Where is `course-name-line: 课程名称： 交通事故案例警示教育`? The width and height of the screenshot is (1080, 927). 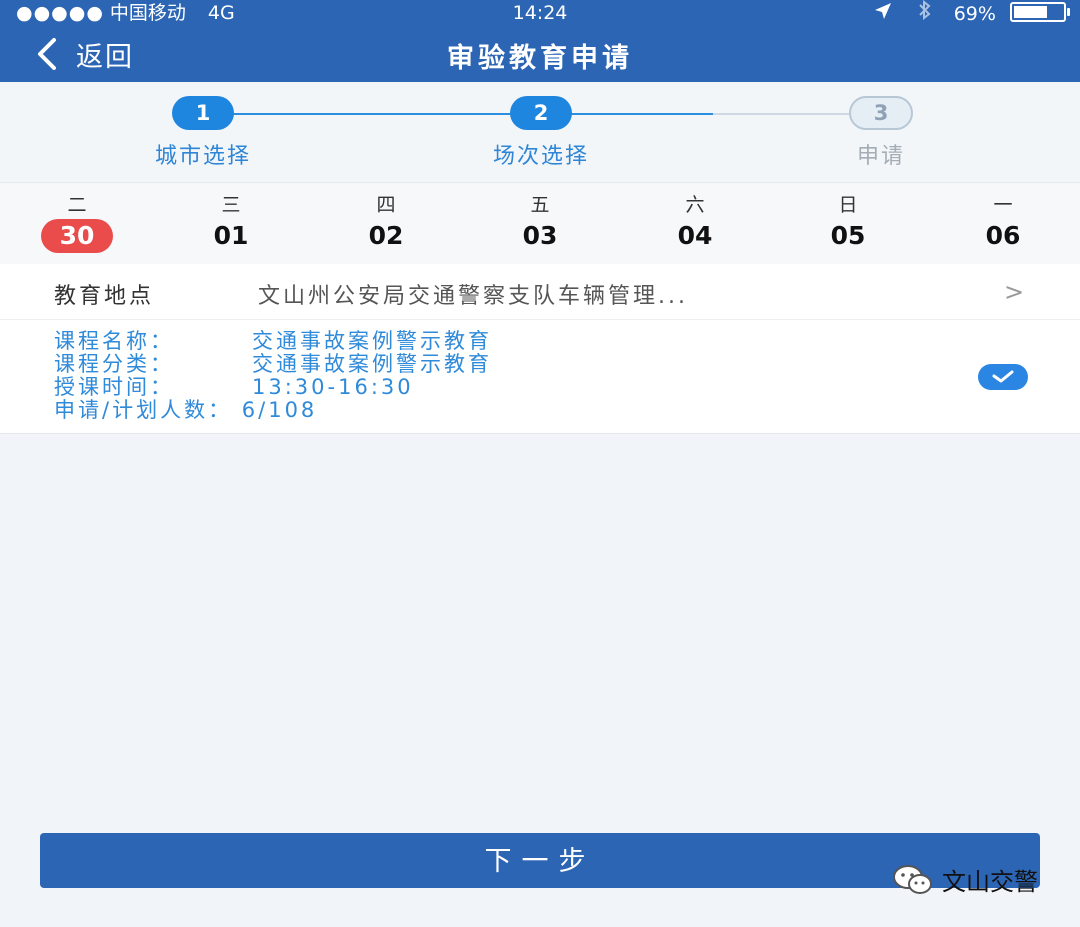 course-name-line: 课程名称： 交通事故案例警示教育 is located at coordinates (273, 341).